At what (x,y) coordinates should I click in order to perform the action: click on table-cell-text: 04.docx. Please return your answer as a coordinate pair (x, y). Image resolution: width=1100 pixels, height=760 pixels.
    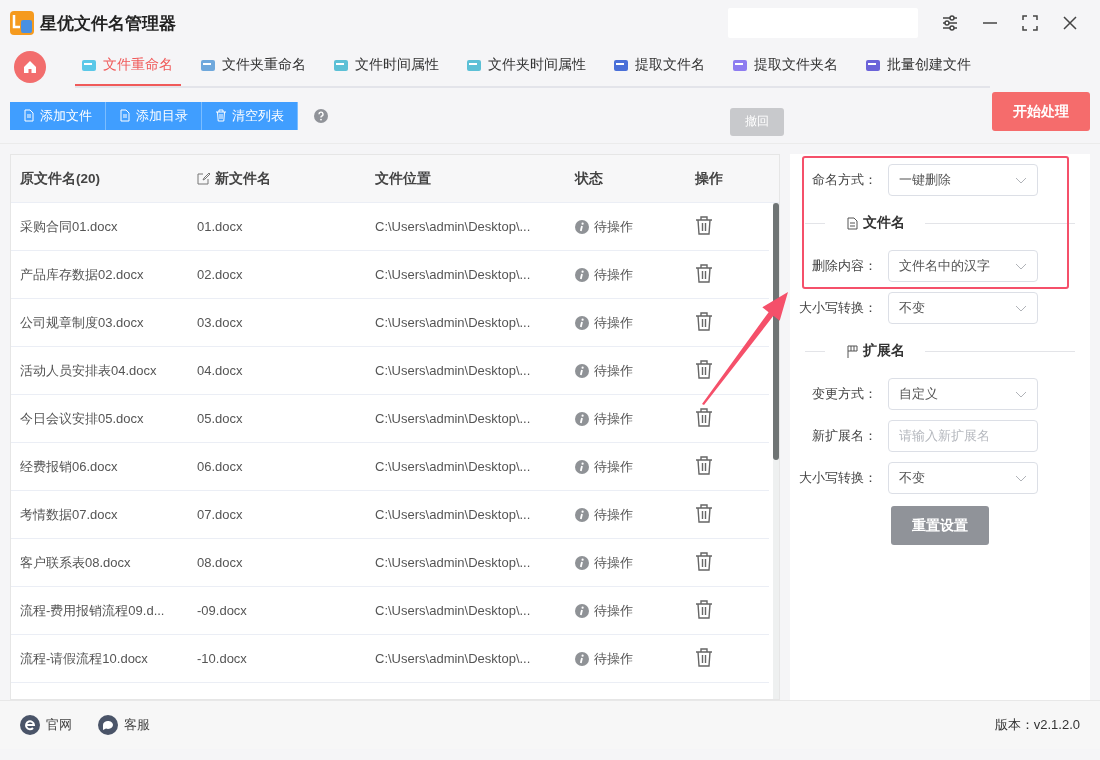
    Looking at the image, I should click on (220, 370).